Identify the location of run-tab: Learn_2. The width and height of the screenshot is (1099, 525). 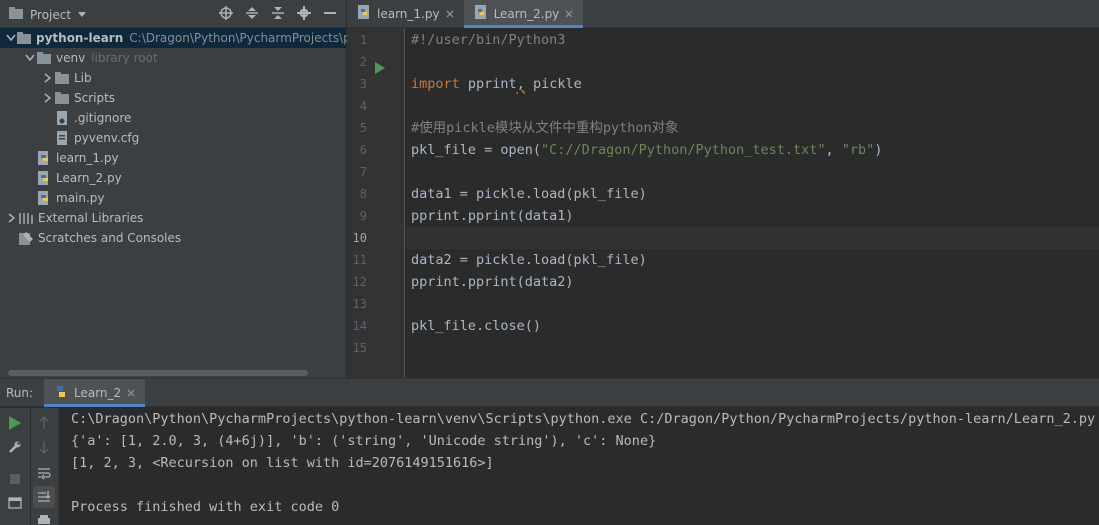
(95, 393).